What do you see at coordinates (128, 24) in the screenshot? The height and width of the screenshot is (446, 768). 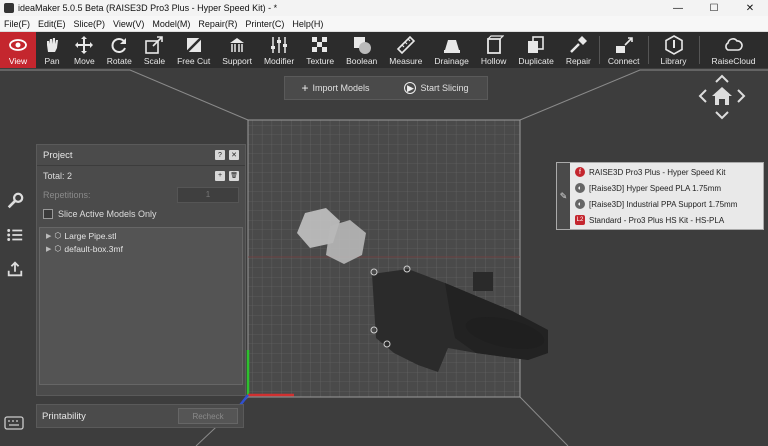 I see `menu-view: View(V)` at bounding box center [128, 24].